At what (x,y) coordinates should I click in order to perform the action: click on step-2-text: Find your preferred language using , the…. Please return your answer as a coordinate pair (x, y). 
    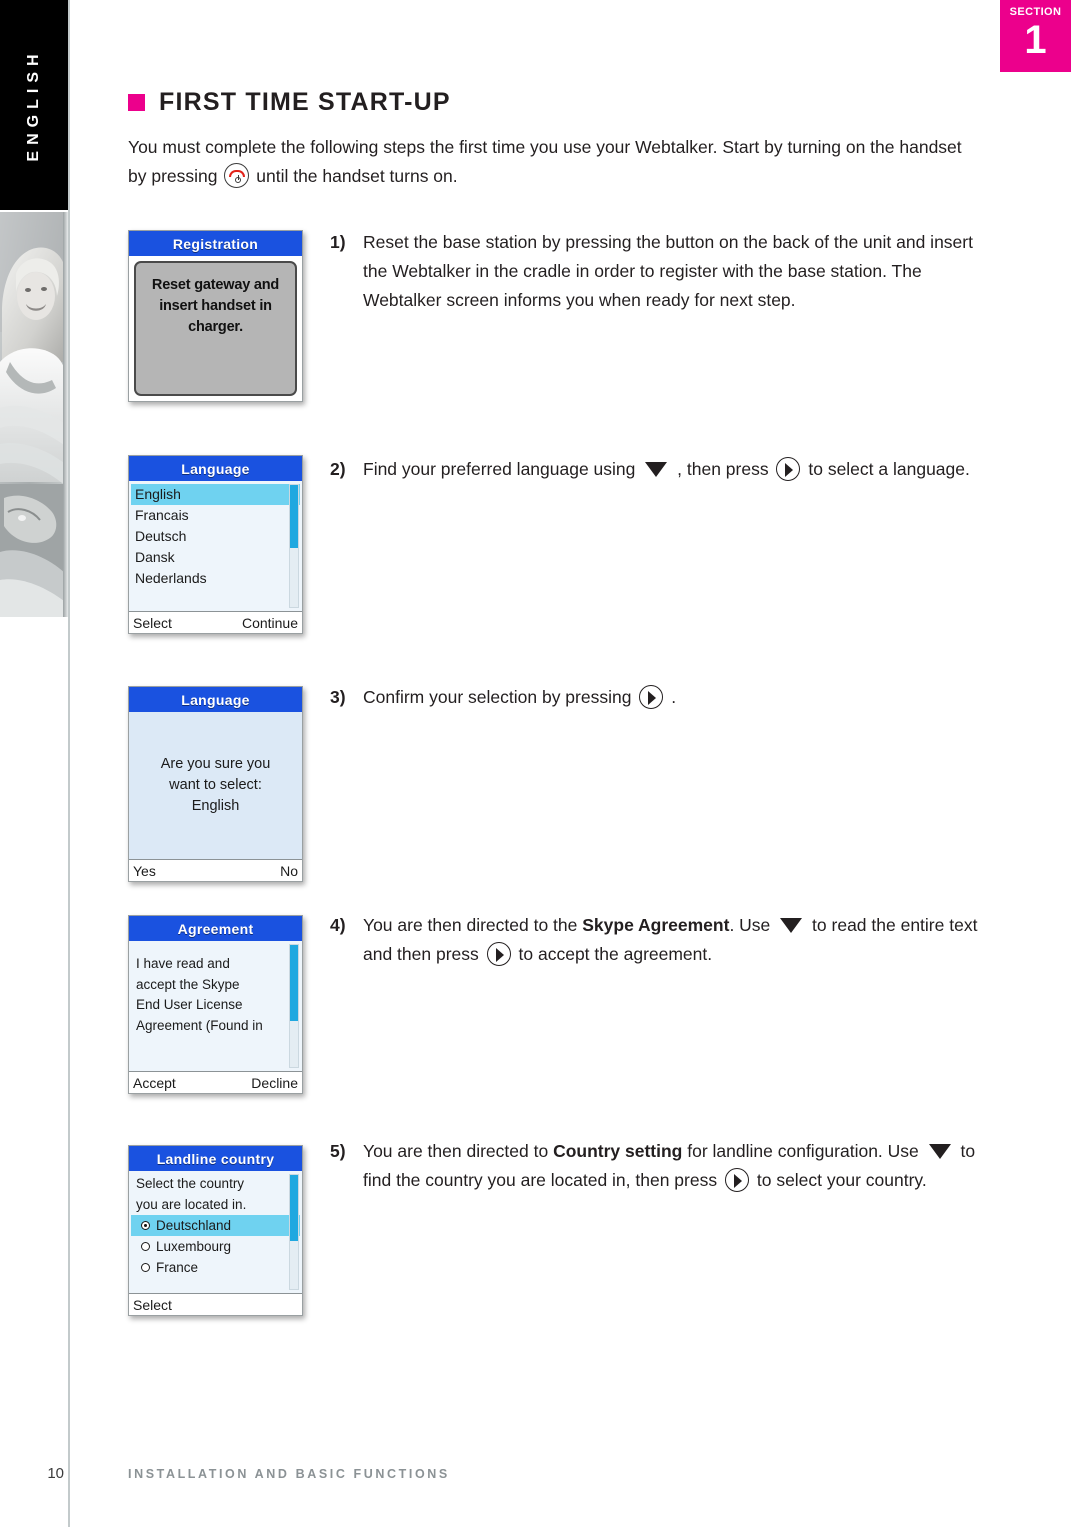
    Looking at the image, I should click on (676, 469).